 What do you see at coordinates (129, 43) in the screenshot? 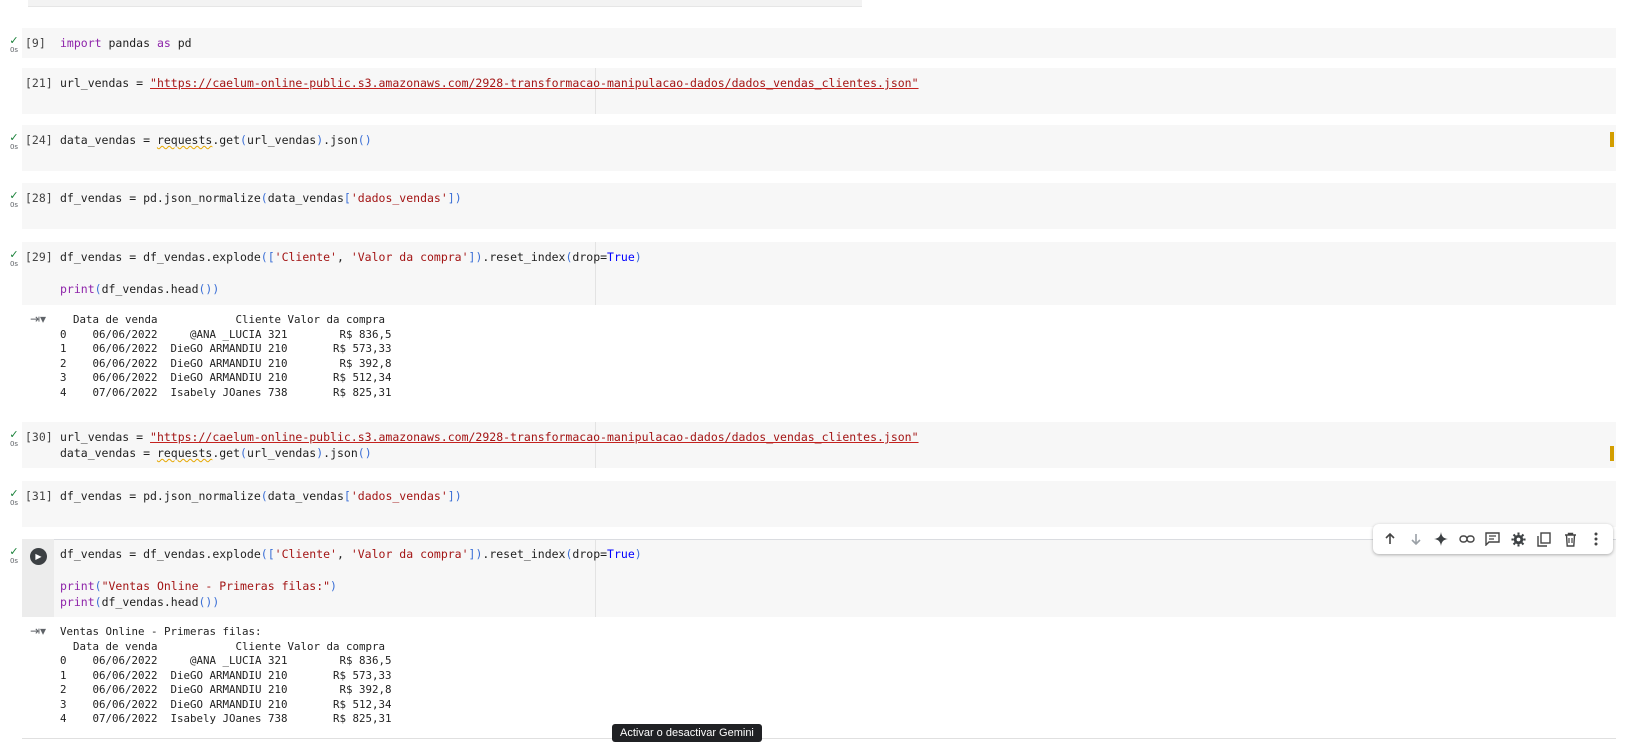
I see `code-token: pandas` at bounding box center [129, 43].